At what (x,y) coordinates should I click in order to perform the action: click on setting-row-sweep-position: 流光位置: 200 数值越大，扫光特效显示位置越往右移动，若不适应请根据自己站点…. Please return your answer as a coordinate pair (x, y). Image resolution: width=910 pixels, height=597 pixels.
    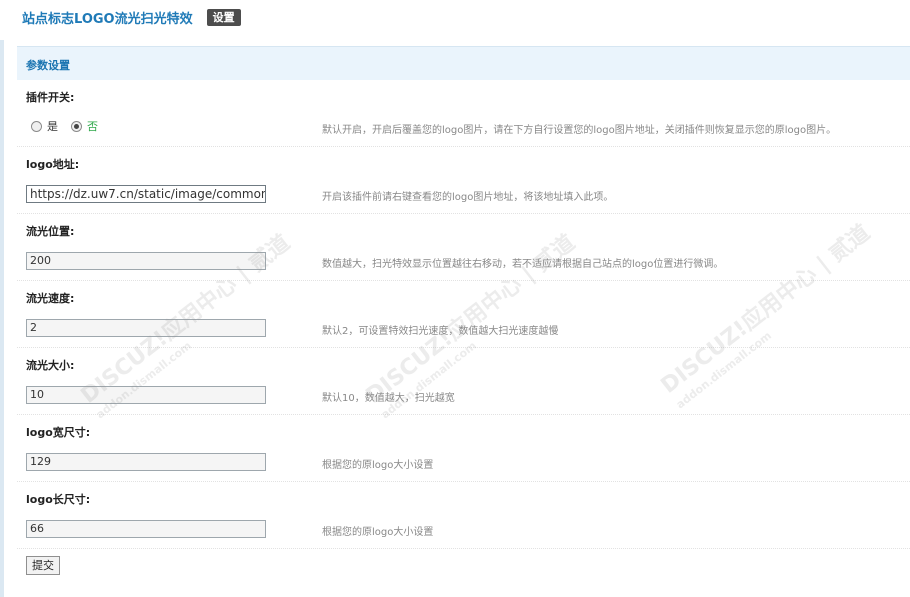
    Looking at the image, I should click on (463, 247).